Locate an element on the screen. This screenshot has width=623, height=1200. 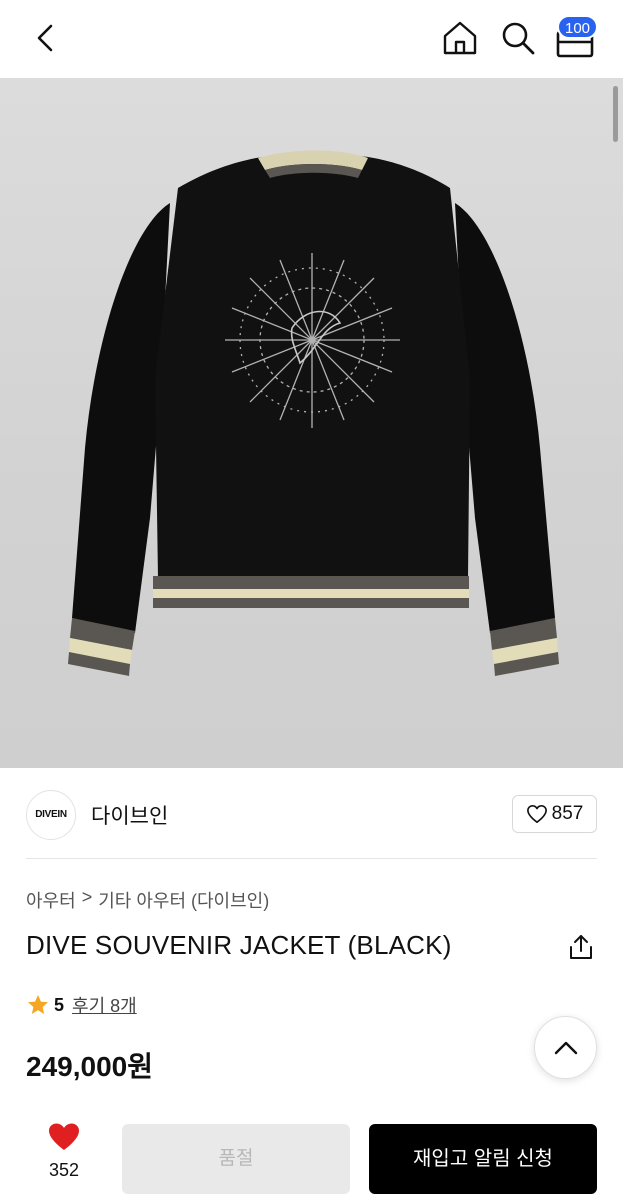
breadcrumb-item-other-outer: 기타 아우터 (다이브인) is located at coordinates (183, 900).